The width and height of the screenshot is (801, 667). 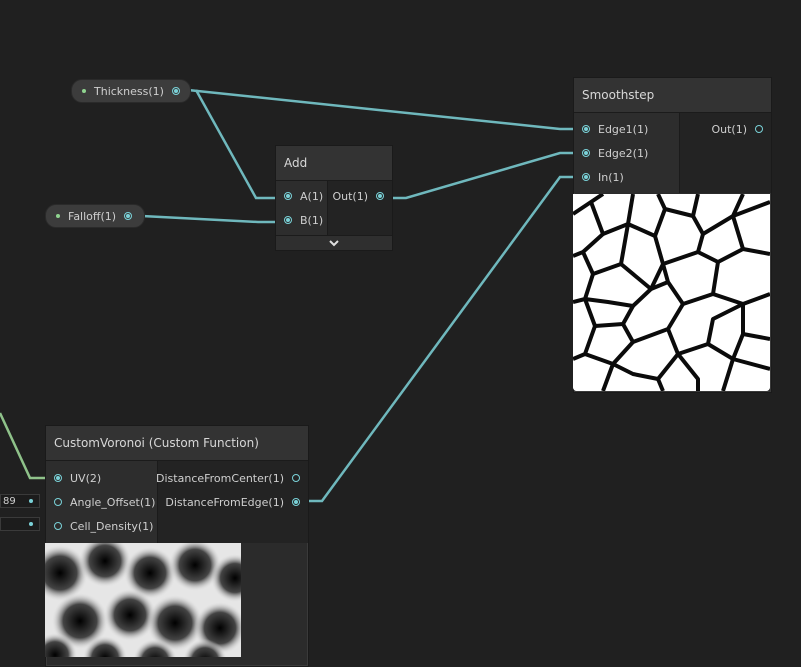 I want to click on cell-density-value-field, so click(x=20, y=524).